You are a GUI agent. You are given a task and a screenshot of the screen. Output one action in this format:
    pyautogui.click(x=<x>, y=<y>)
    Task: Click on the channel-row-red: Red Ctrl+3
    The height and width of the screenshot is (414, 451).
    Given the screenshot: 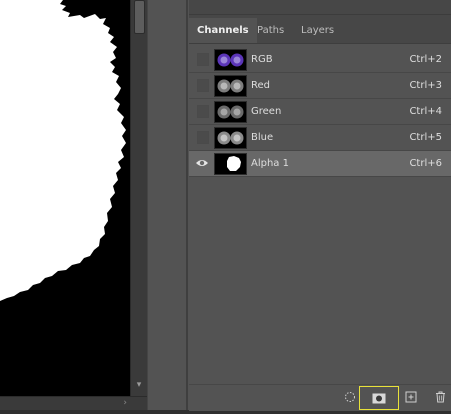 What is the action you would take?
    pyautogui.click(x=320, y=86)
    